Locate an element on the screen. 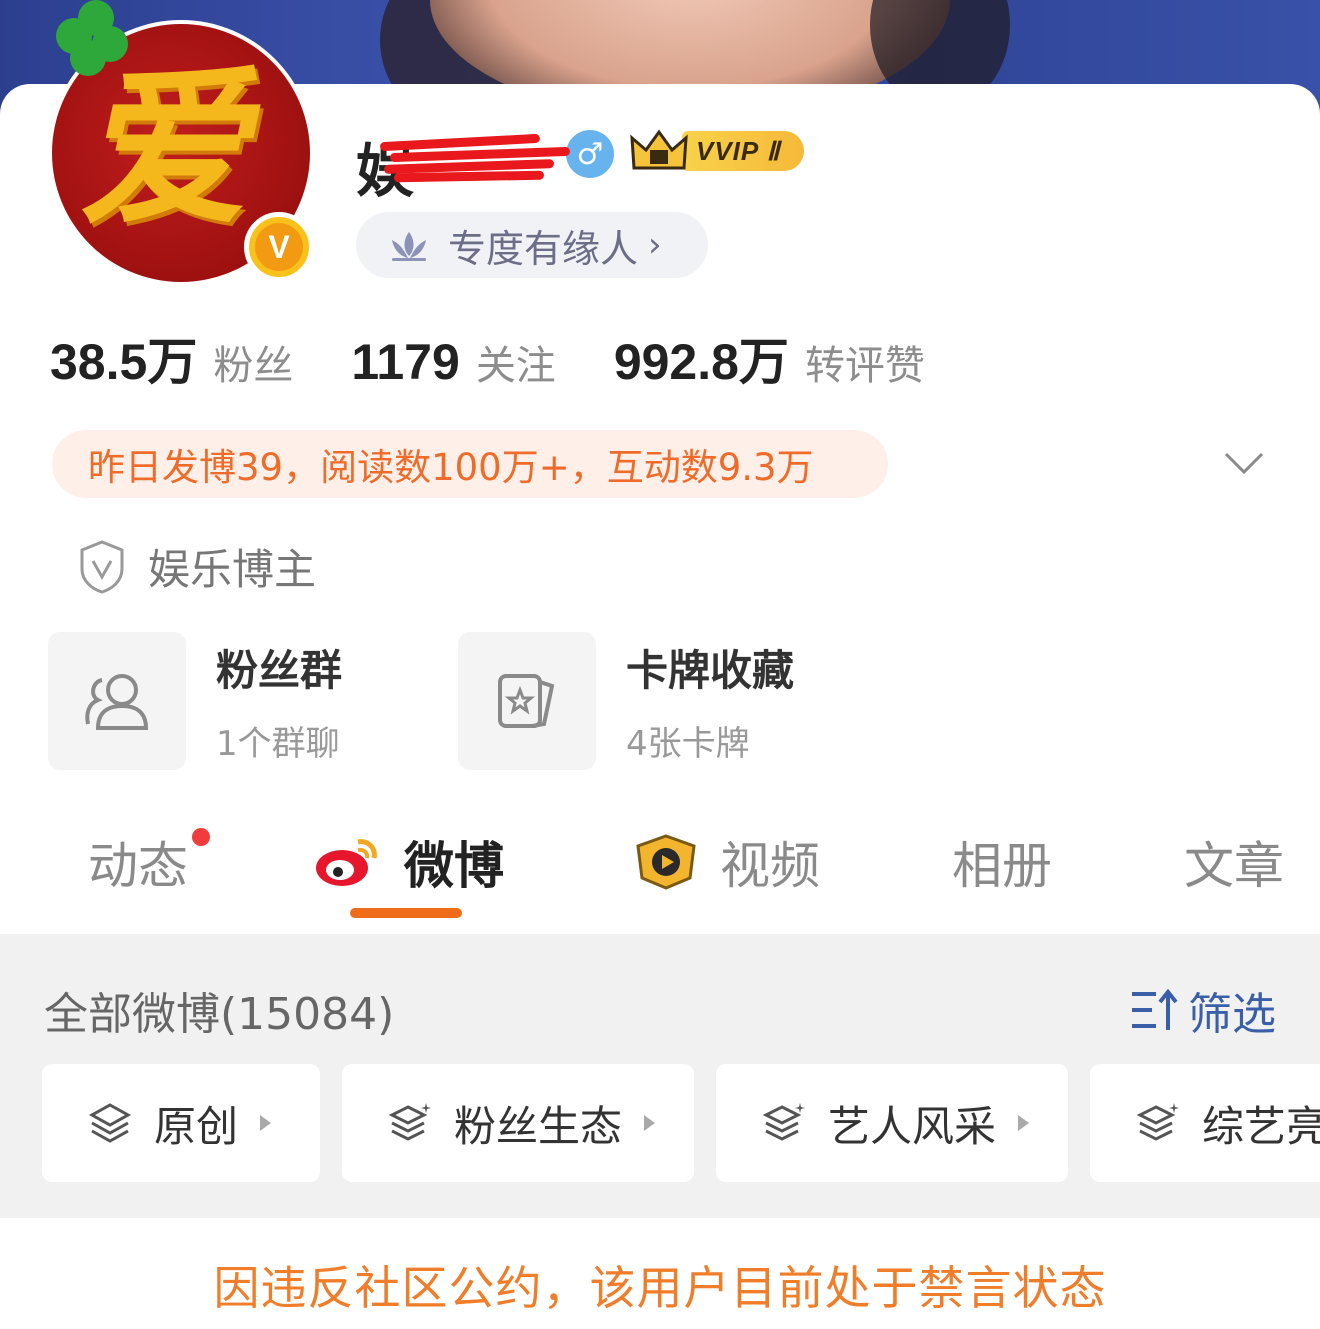  stat-label: 粉丝 is located at coordinates (253, 366).